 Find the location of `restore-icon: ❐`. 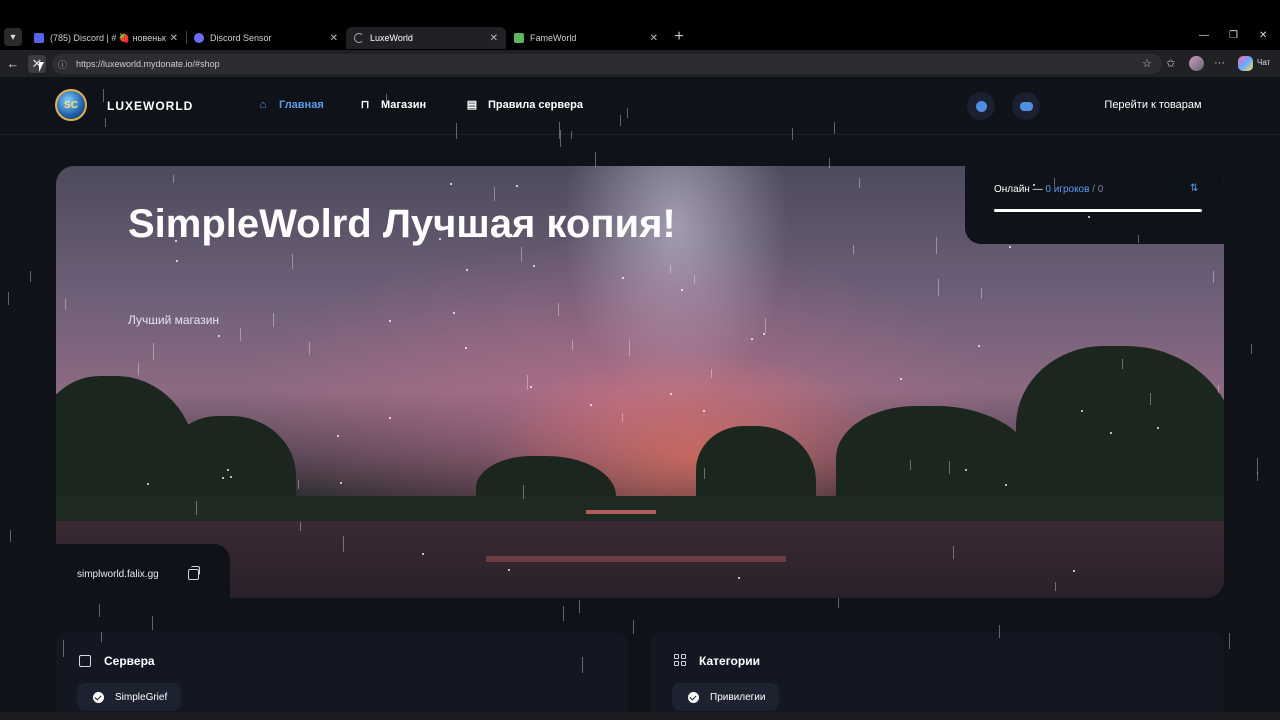

restore-icon: ❐ is located at coordinates (1233, 35).